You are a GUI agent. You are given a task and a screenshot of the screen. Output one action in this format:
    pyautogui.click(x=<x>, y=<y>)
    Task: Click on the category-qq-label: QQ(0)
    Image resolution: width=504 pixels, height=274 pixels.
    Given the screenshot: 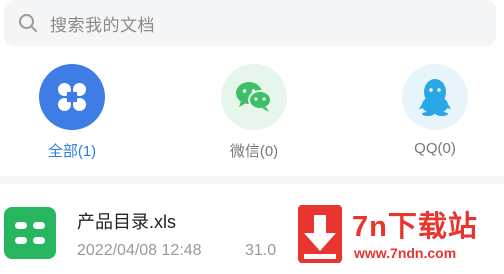 What is the action you would take?
    pyautogui.click(x=435, y=148)
    